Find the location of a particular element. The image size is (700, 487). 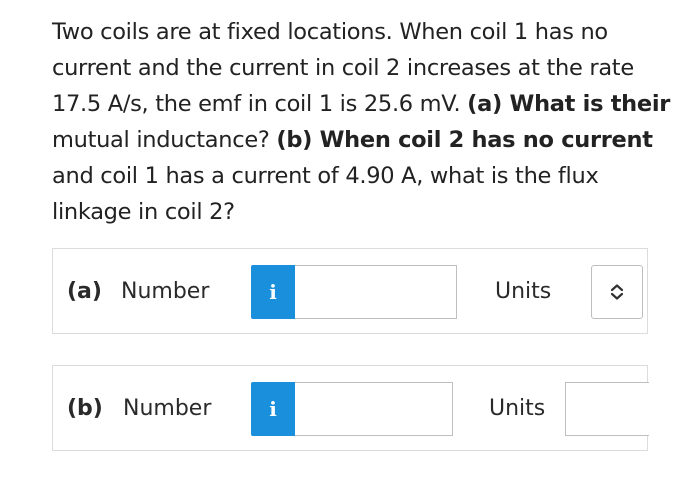

question-line-text: mutual inductance? is located at coordinates (164, 140).